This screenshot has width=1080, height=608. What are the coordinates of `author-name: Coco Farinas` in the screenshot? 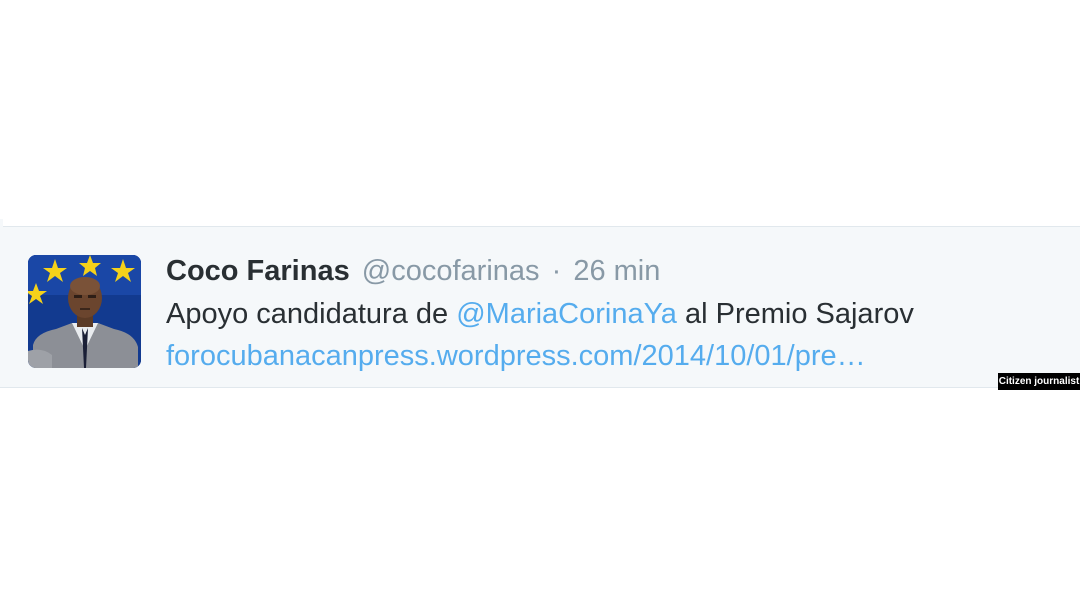 It's located at (258, 271).